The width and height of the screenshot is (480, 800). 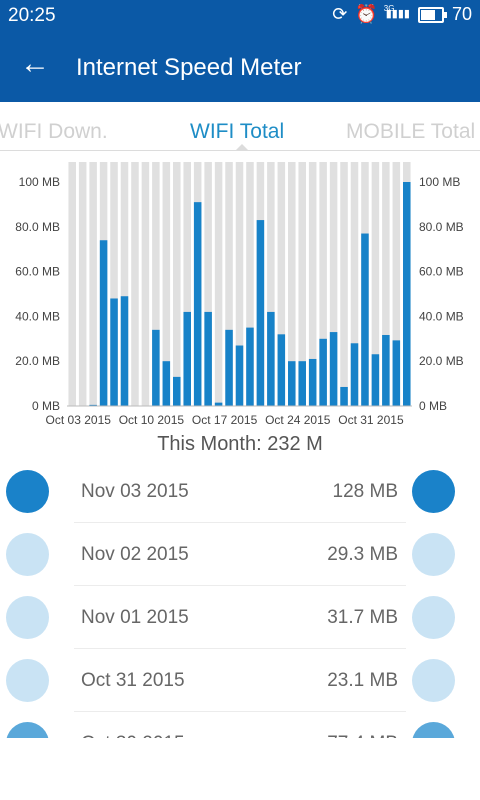 I want to click on list-item: Nov 01 2015 31.7 MB, so click(x=240, y=617).